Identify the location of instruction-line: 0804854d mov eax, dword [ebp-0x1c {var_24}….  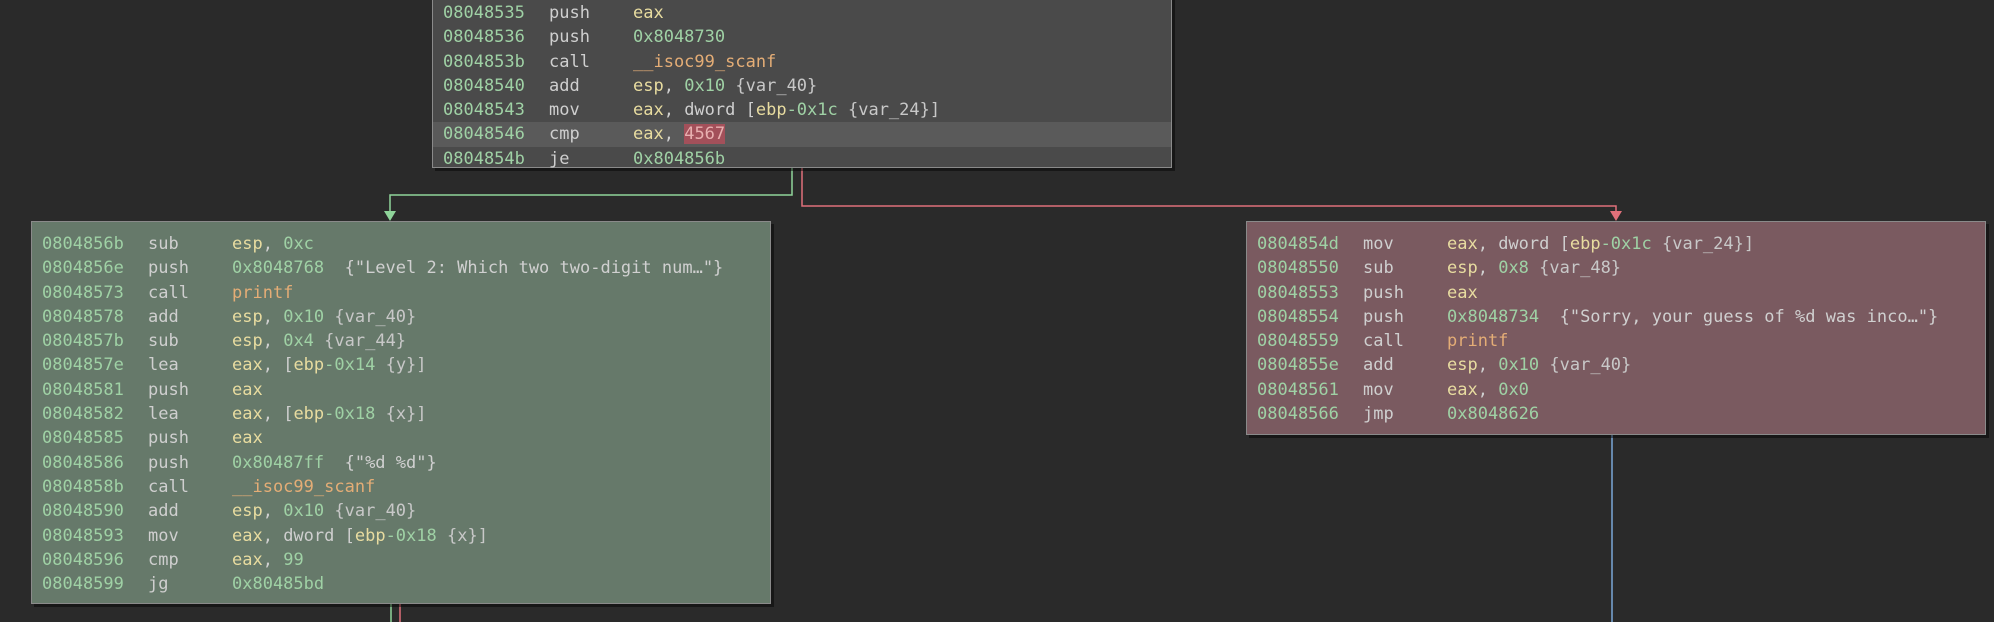
(1616, 244).